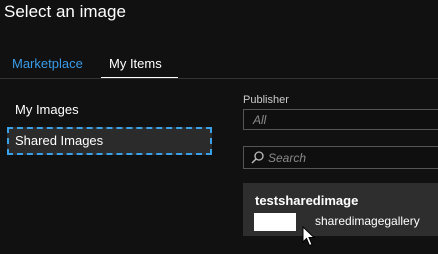  Describe the element at coordinates (309, 236) in the screenshot. I see `mouse-pointer-icon` at that location.